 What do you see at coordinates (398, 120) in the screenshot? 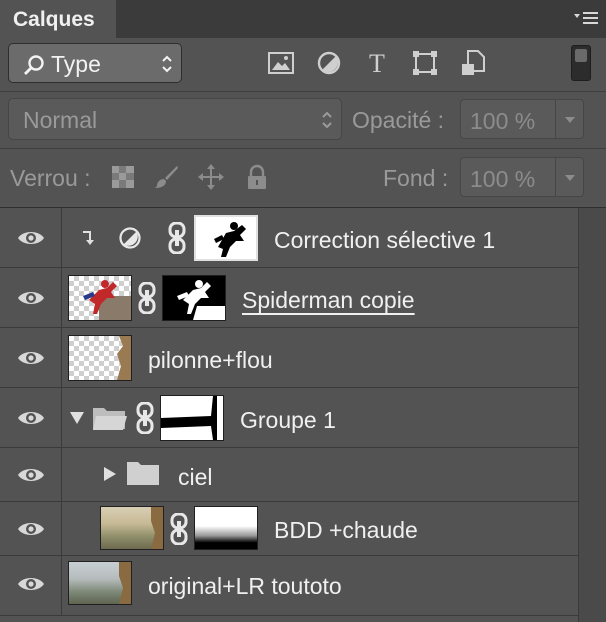
I see `opacity-label: Opacité :` at bounding box center [398, 120].